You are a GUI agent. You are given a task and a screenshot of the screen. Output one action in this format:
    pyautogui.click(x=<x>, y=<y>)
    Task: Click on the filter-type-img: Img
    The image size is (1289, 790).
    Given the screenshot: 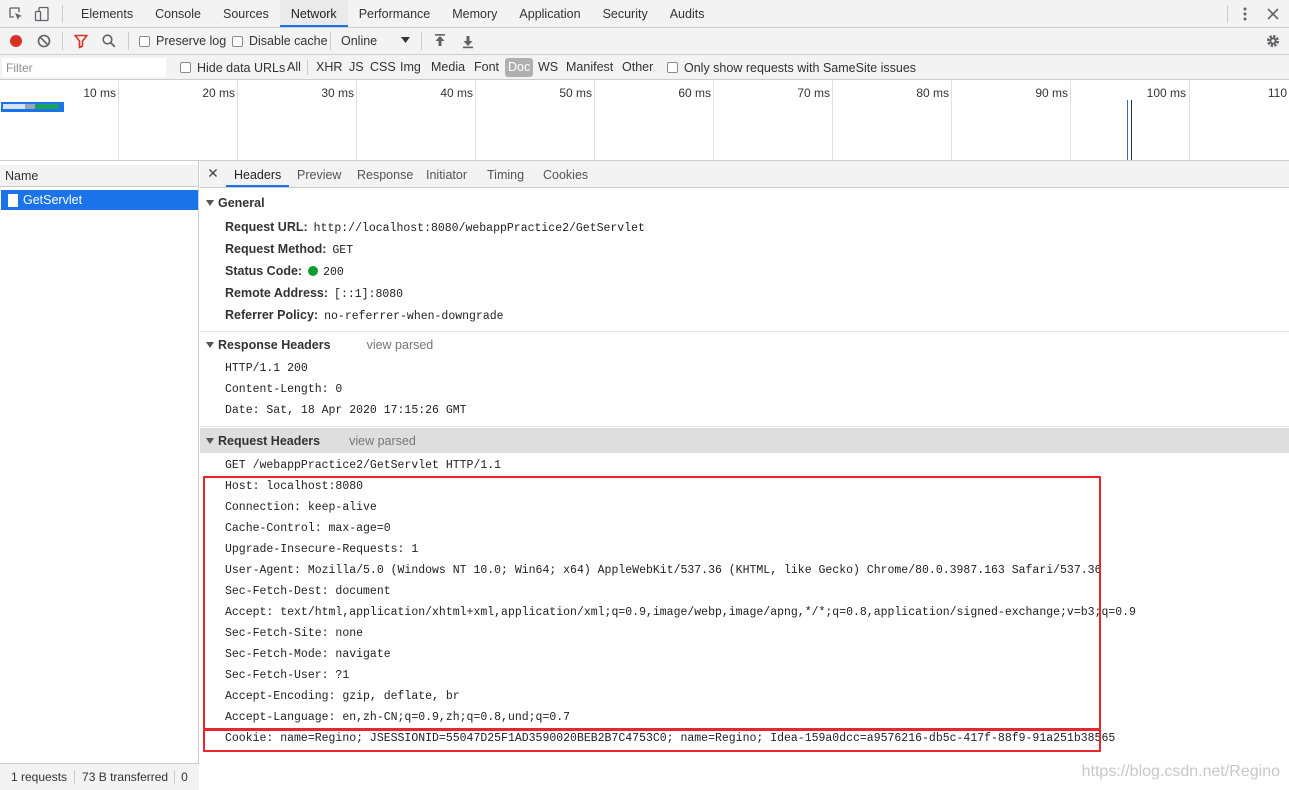 What is the action you would take?
    pyautogui.click(x=410, y=67)
    